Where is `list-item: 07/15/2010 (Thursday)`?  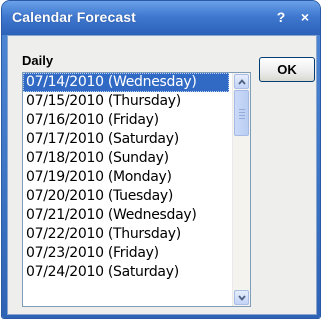 list-item: 07/15/2010 (Thursday) is located at coordinates (126, 101).